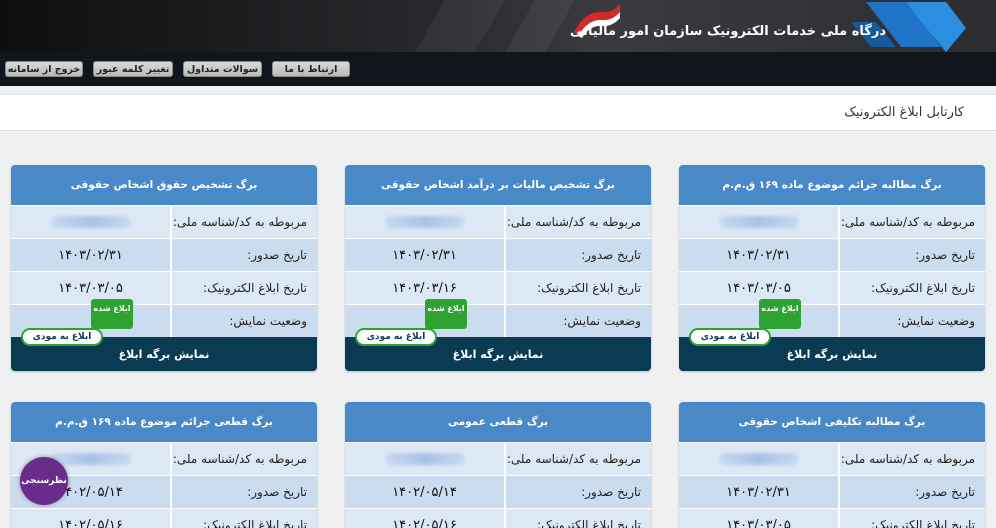  I want to click on page-title-box: کارتابل ابلاغ الکترونیک, so click(498, 112).